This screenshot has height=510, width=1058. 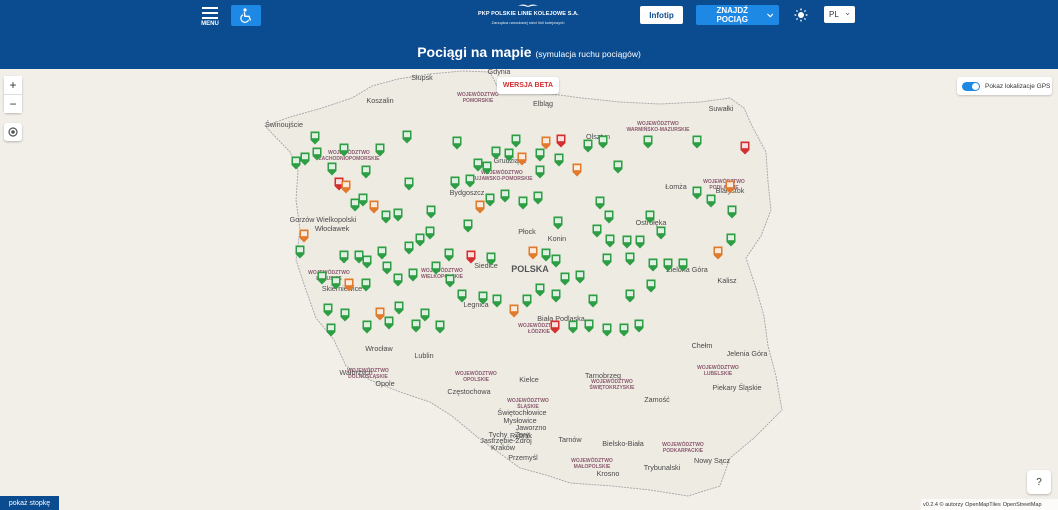 I want to click on region-label: ŁÓDZKIE, so click(x=539, y=331).